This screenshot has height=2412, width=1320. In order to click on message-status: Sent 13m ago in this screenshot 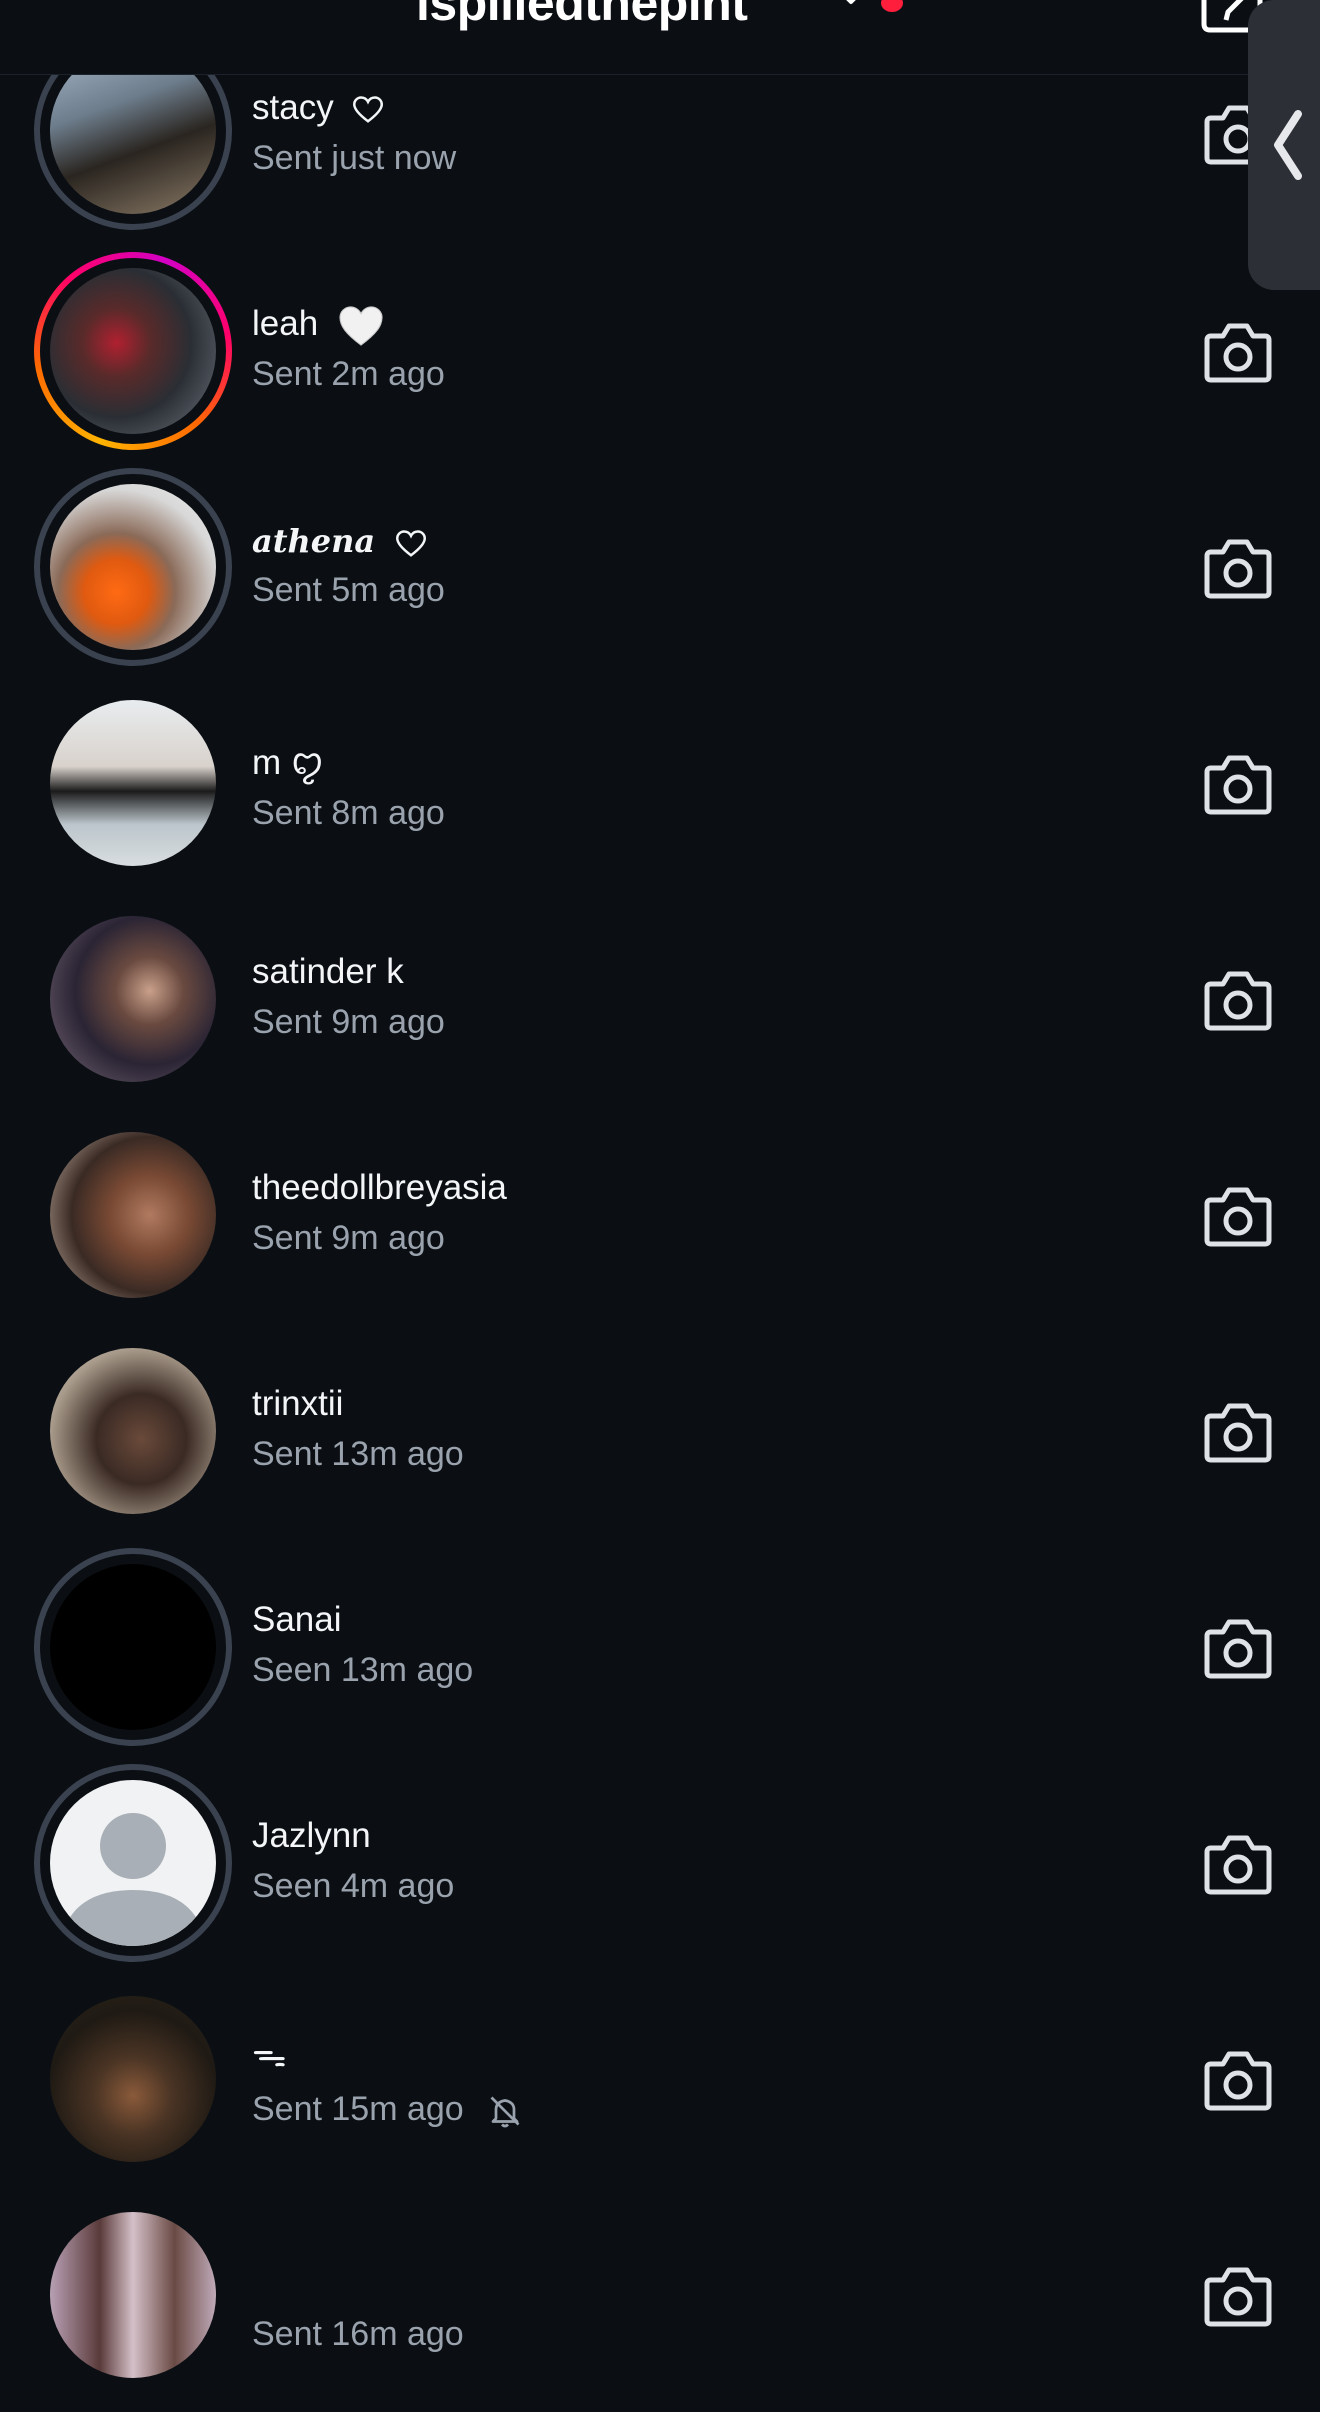, I will do `click(358, 1454)`.